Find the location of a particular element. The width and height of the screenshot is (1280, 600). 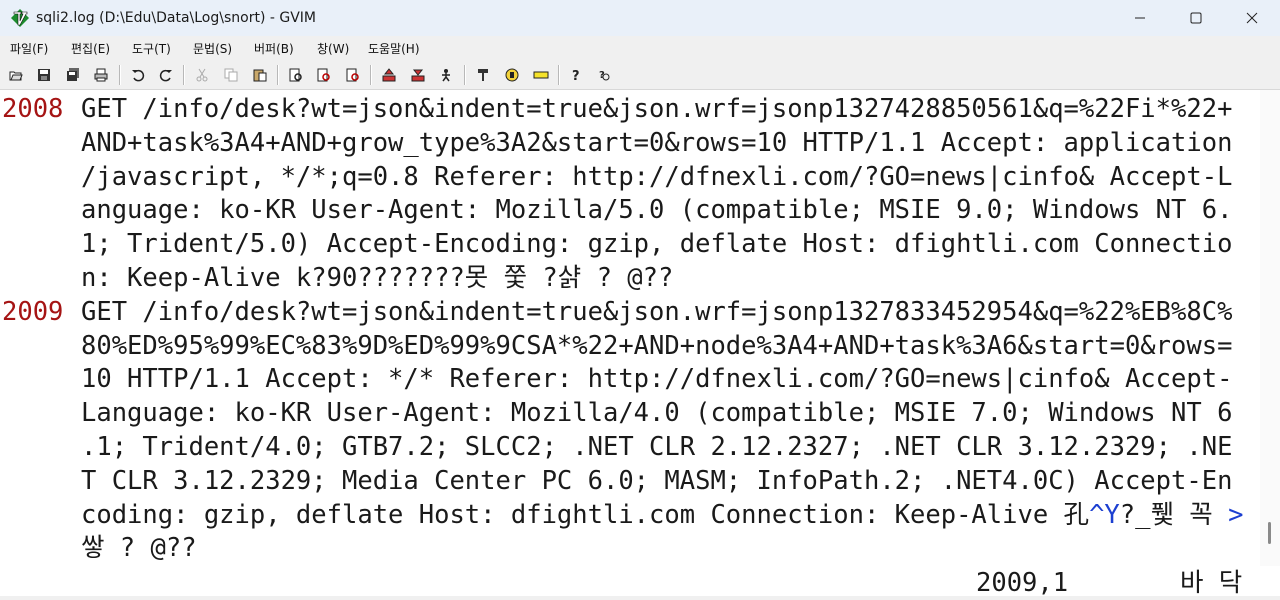

find-icon is located at coordinates (295, 75).